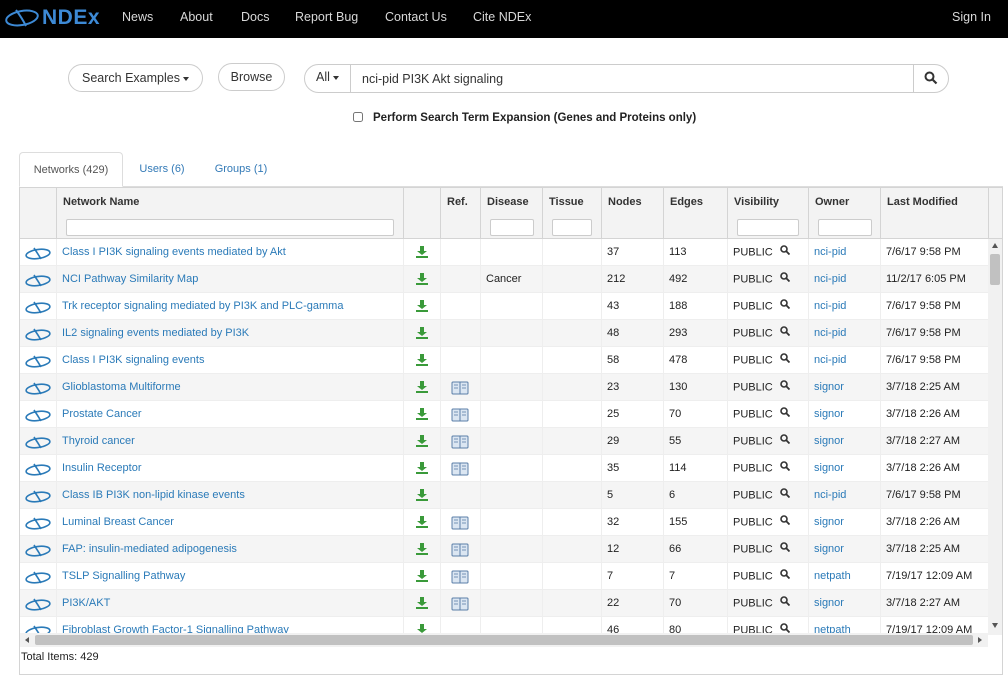  What do you see at coordinates (768, 227) in the screenshot?
I see `filter-visibility` at bounding box center [768, 227].